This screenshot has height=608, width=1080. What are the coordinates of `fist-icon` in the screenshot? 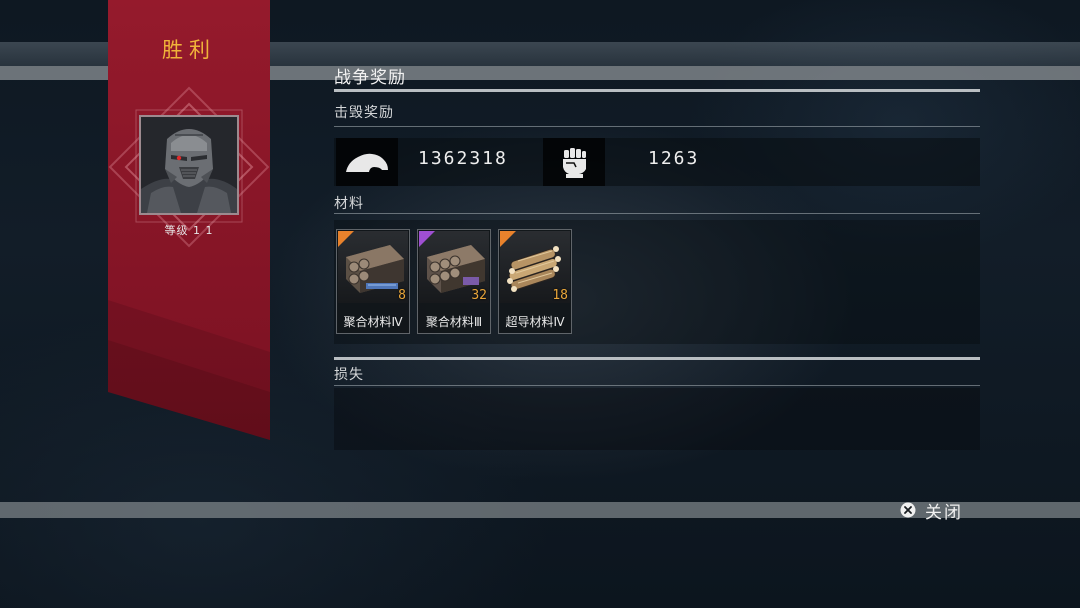 It's located at (574, 162).